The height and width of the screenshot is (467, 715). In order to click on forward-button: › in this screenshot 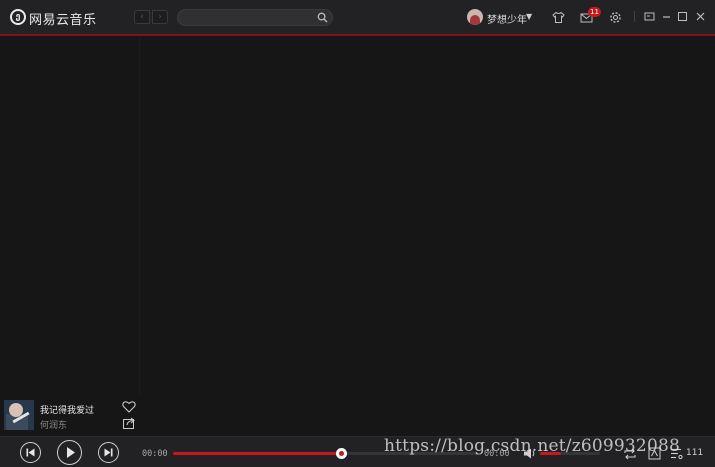, I will do `click(160, 17)`.